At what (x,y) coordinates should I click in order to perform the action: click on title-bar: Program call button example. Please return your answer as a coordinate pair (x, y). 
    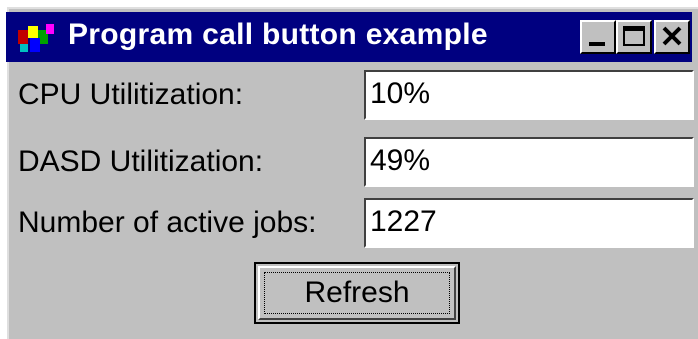
    Looking at the image, I should click on (349, 37).